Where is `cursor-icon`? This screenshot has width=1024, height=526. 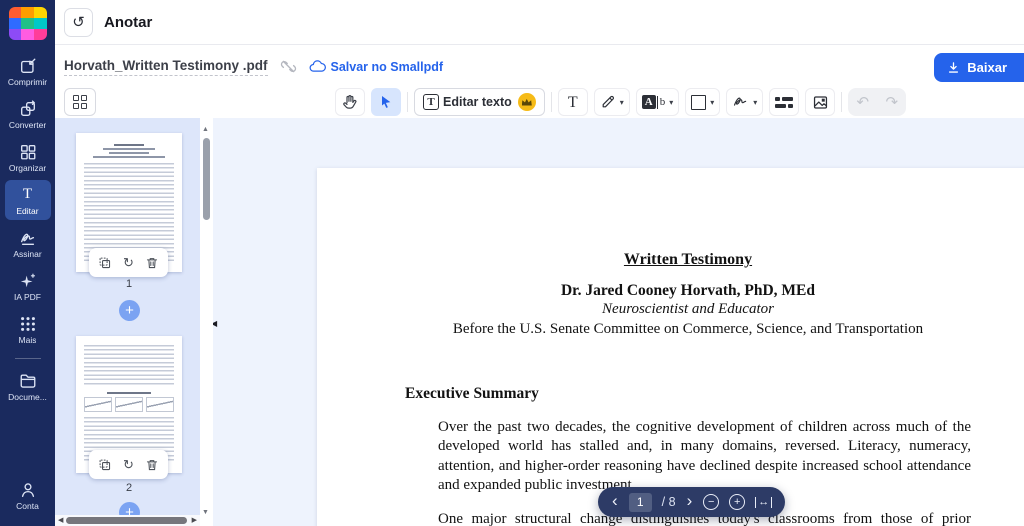 cursor-icon is located at coordinates (386, 102).